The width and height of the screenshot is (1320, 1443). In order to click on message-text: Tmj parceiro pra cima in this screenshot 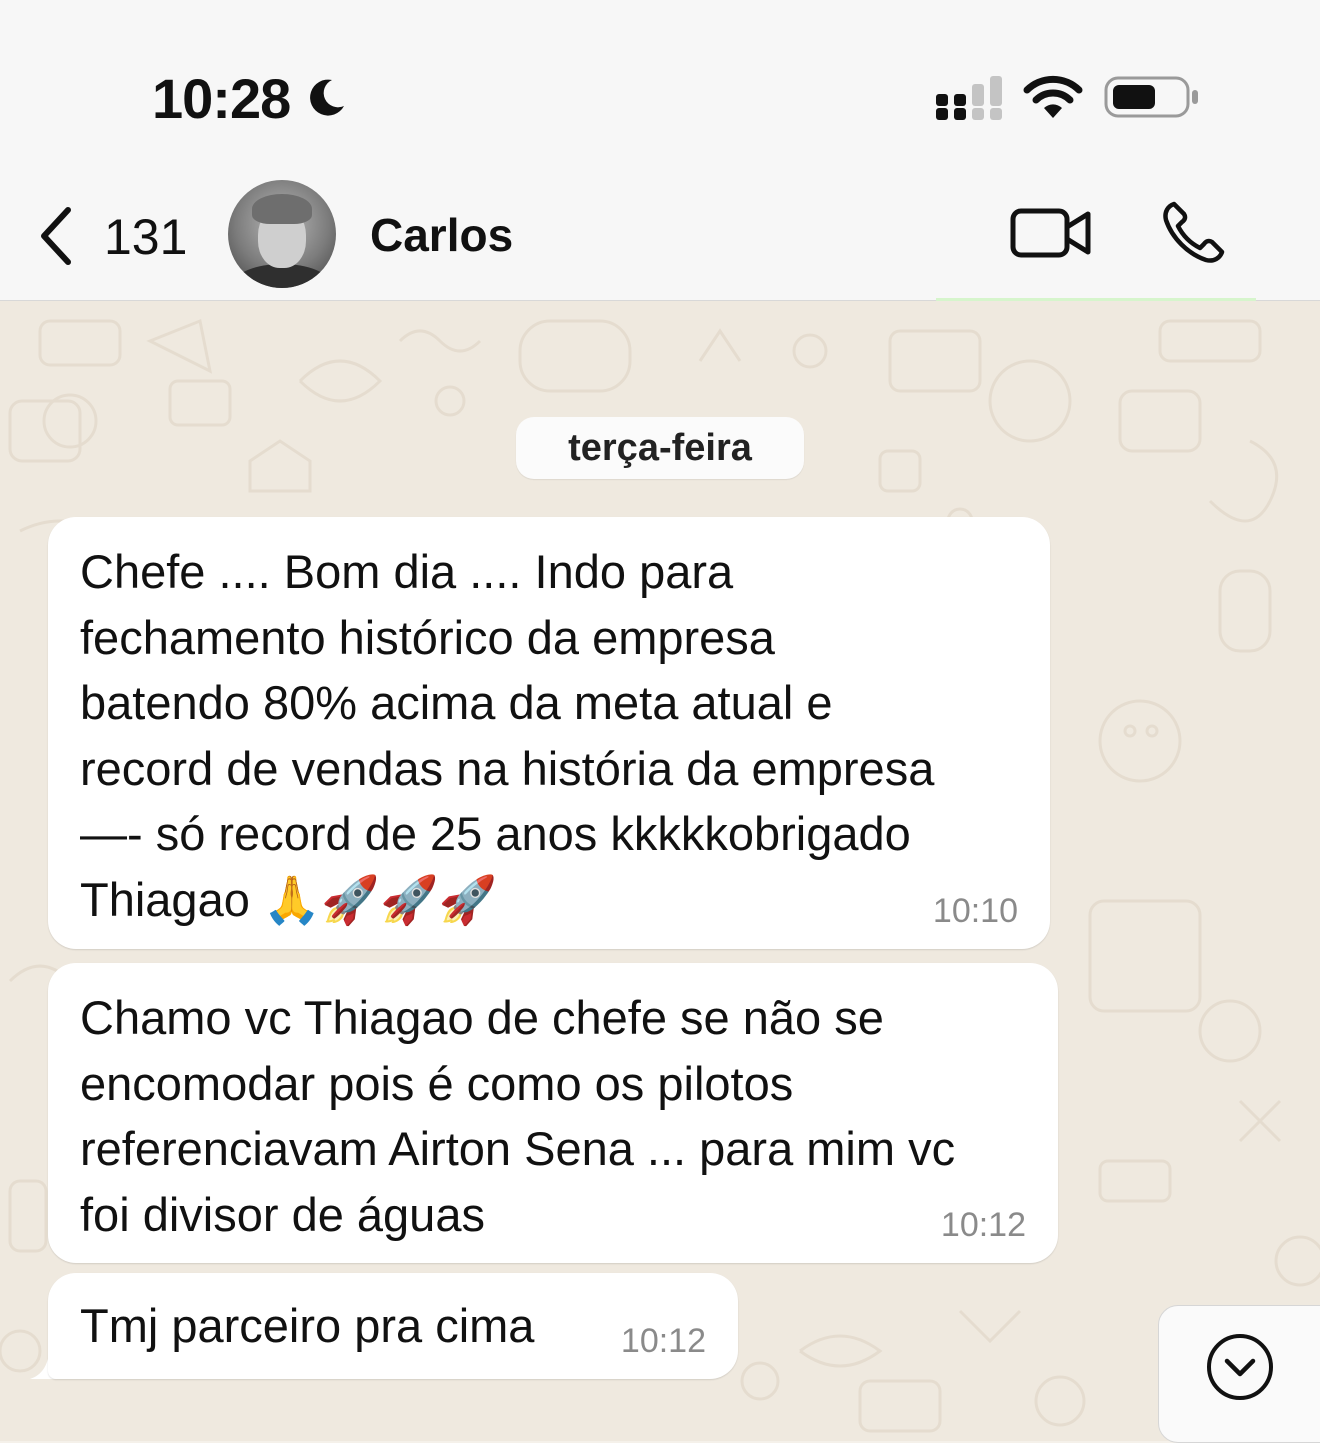, I will do `click(307, 1325)`.